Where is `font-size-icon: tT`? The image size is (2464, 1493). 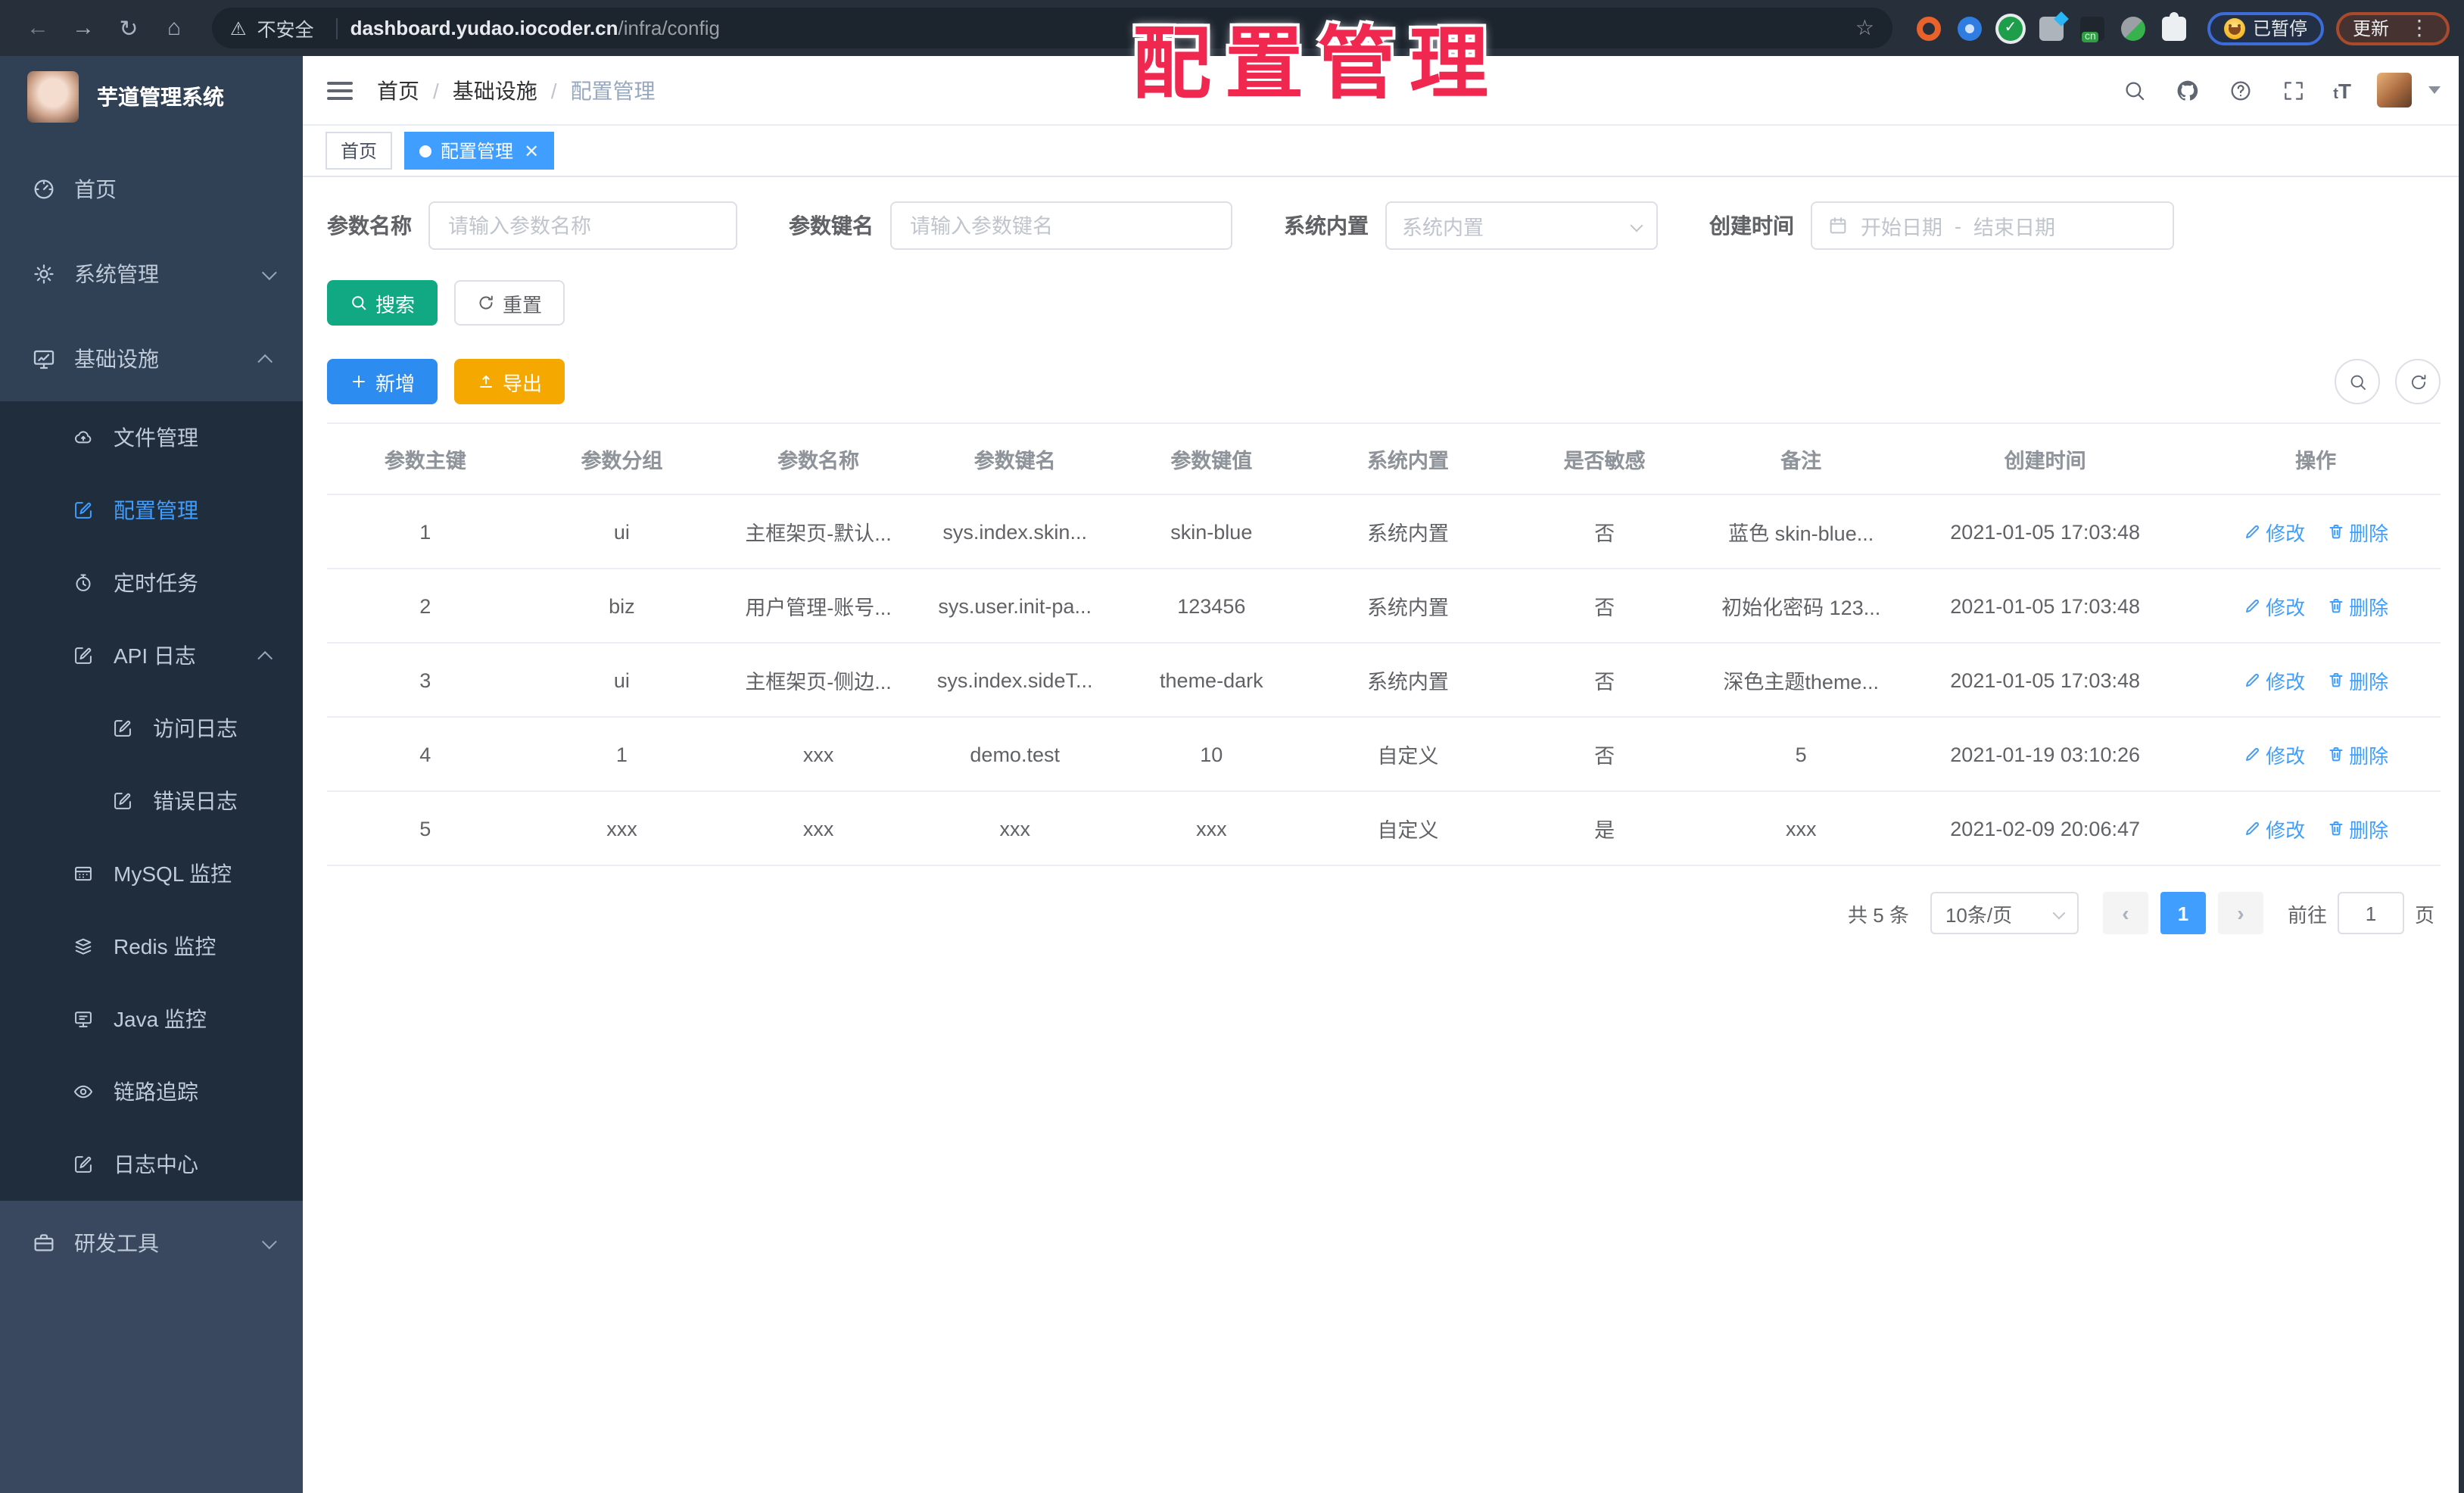
font-size-icon: tT is located at coordinates (2342, 90).